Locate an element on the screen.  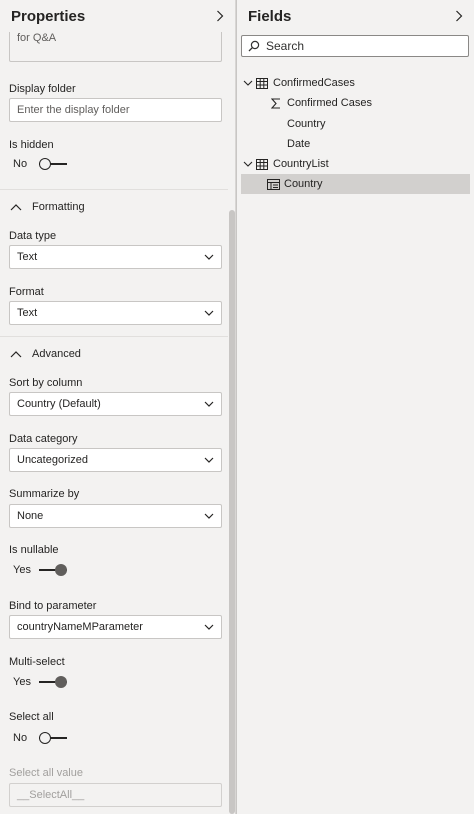
hierarchy-icon is located at coordinates (273, 184).